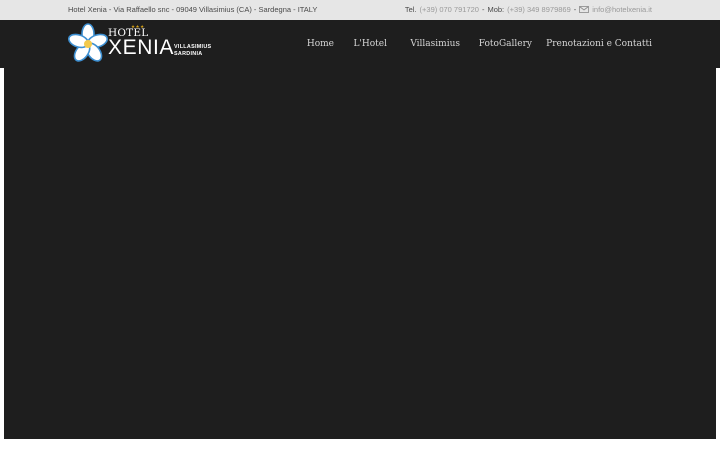 This screenshot has width=720, height=450. I want to click on email-link: info@hotelxenia.it, so click(622, 9).